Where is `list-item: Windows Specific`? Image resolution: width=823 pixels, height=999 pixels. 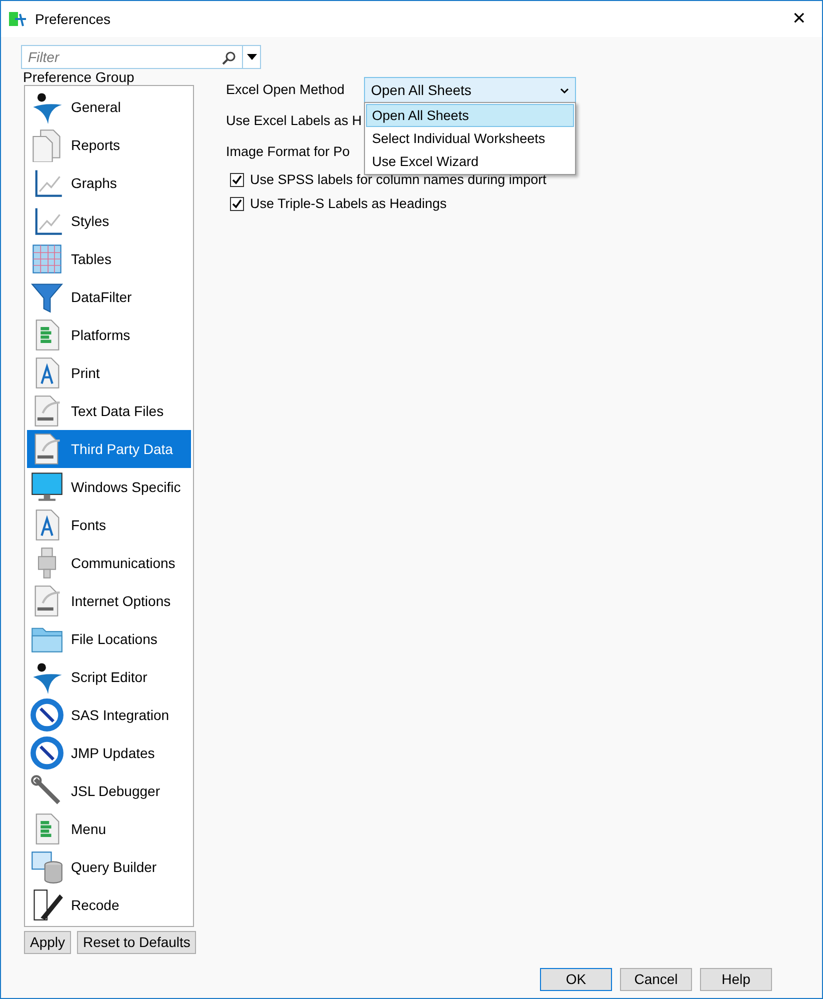 list-item: Windows Specific is located at coordinates (109, 487).